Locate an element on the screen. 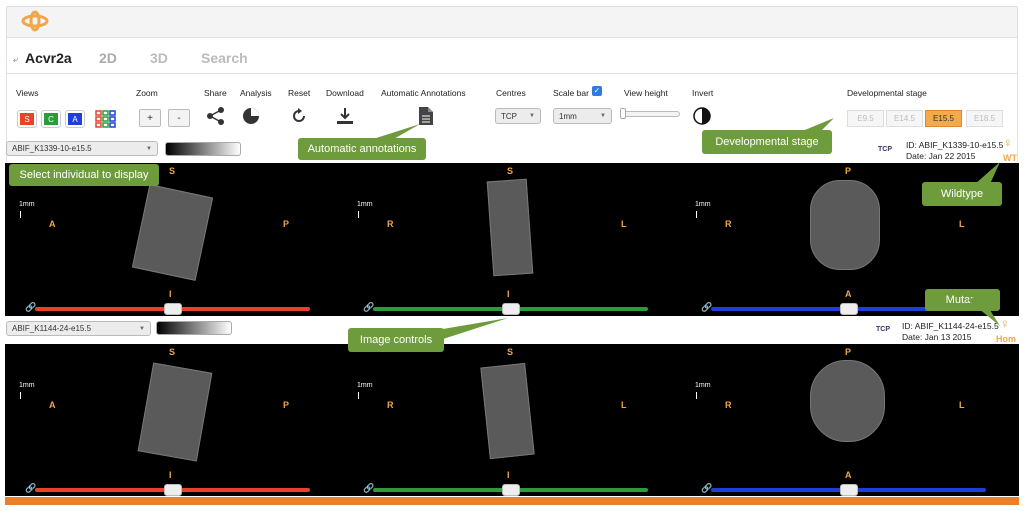 The width and height of the screenshot is (1024, 511). genotype-label-1: WT is located at coordinates (1010, 158).